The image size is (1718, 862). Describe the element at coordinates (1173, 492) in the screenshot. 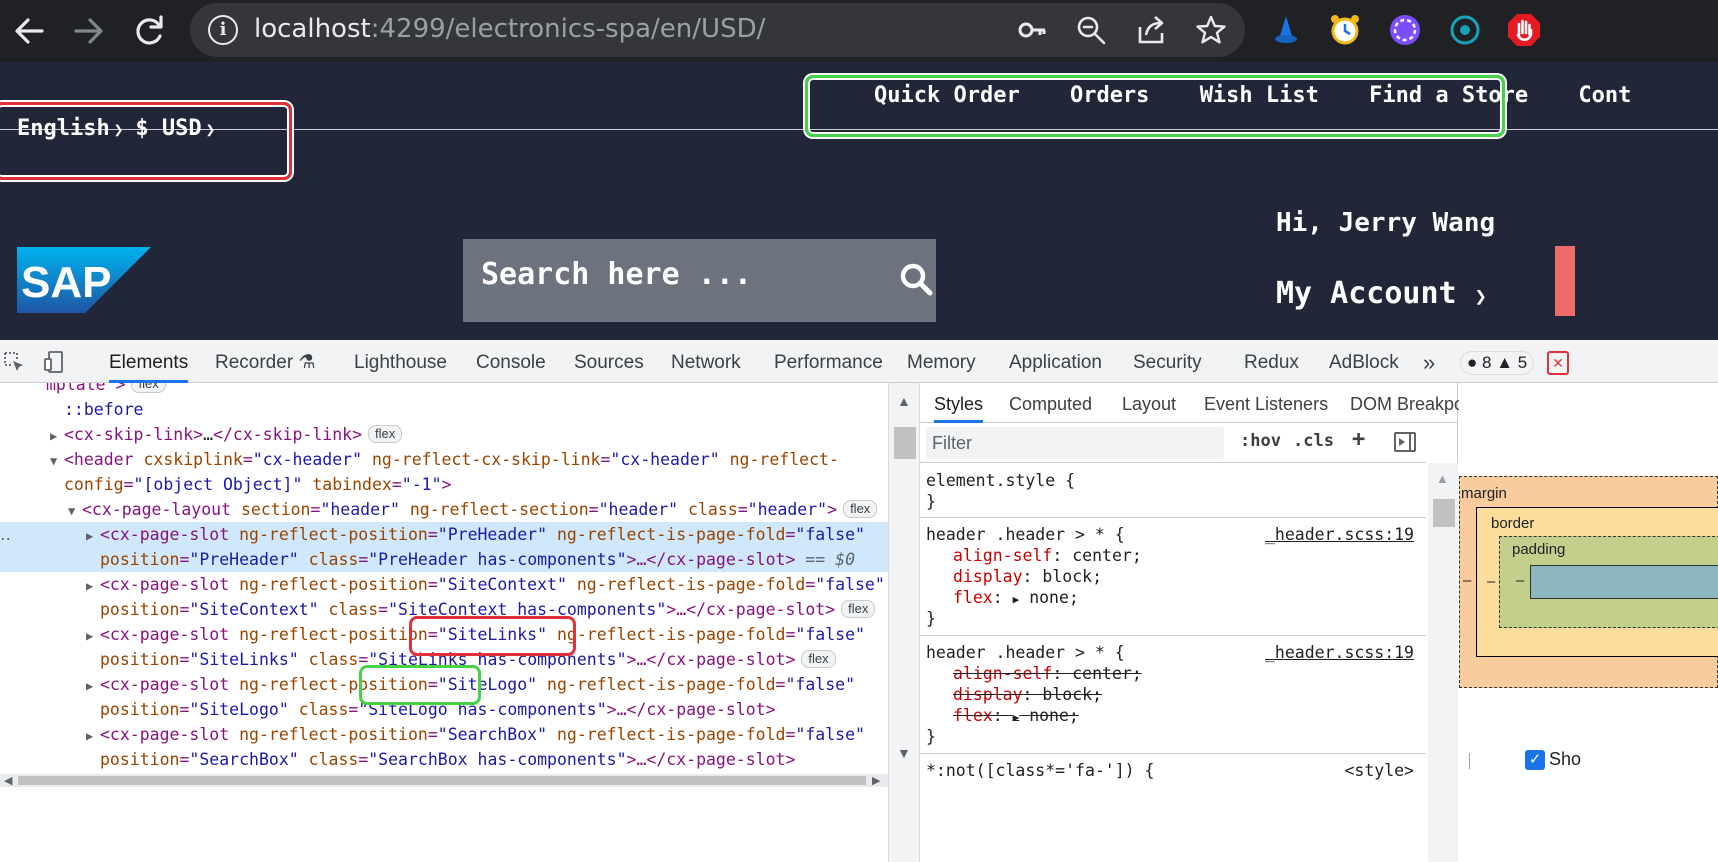

I see `style-rule-element: element.style { }` at that location.